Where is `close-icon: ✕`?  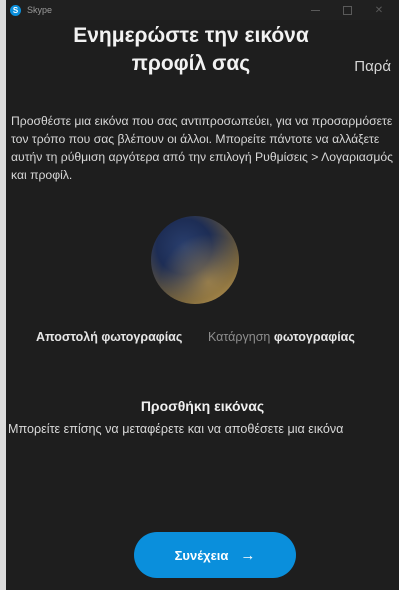 close-icon: ✕ is located at coordinates (379, 10).